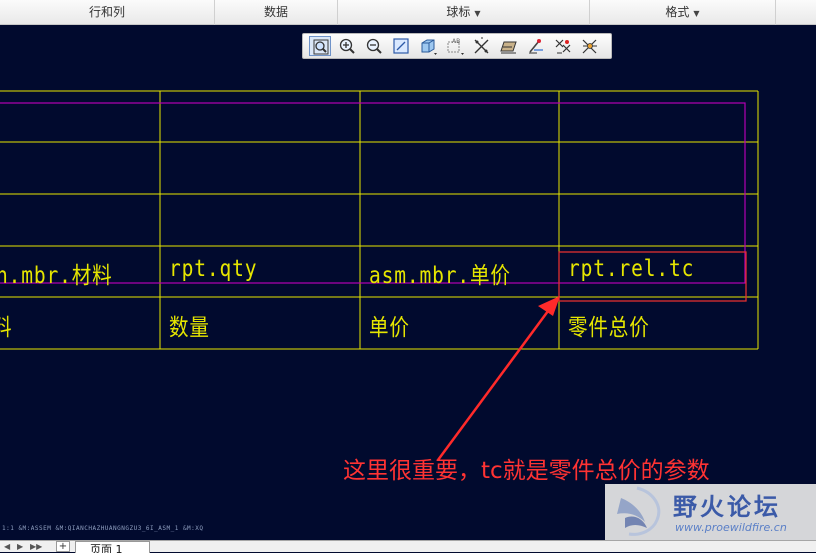 This screenshot has height=553, width=816. I want to click on add-page-button: +, so click(63, 546).